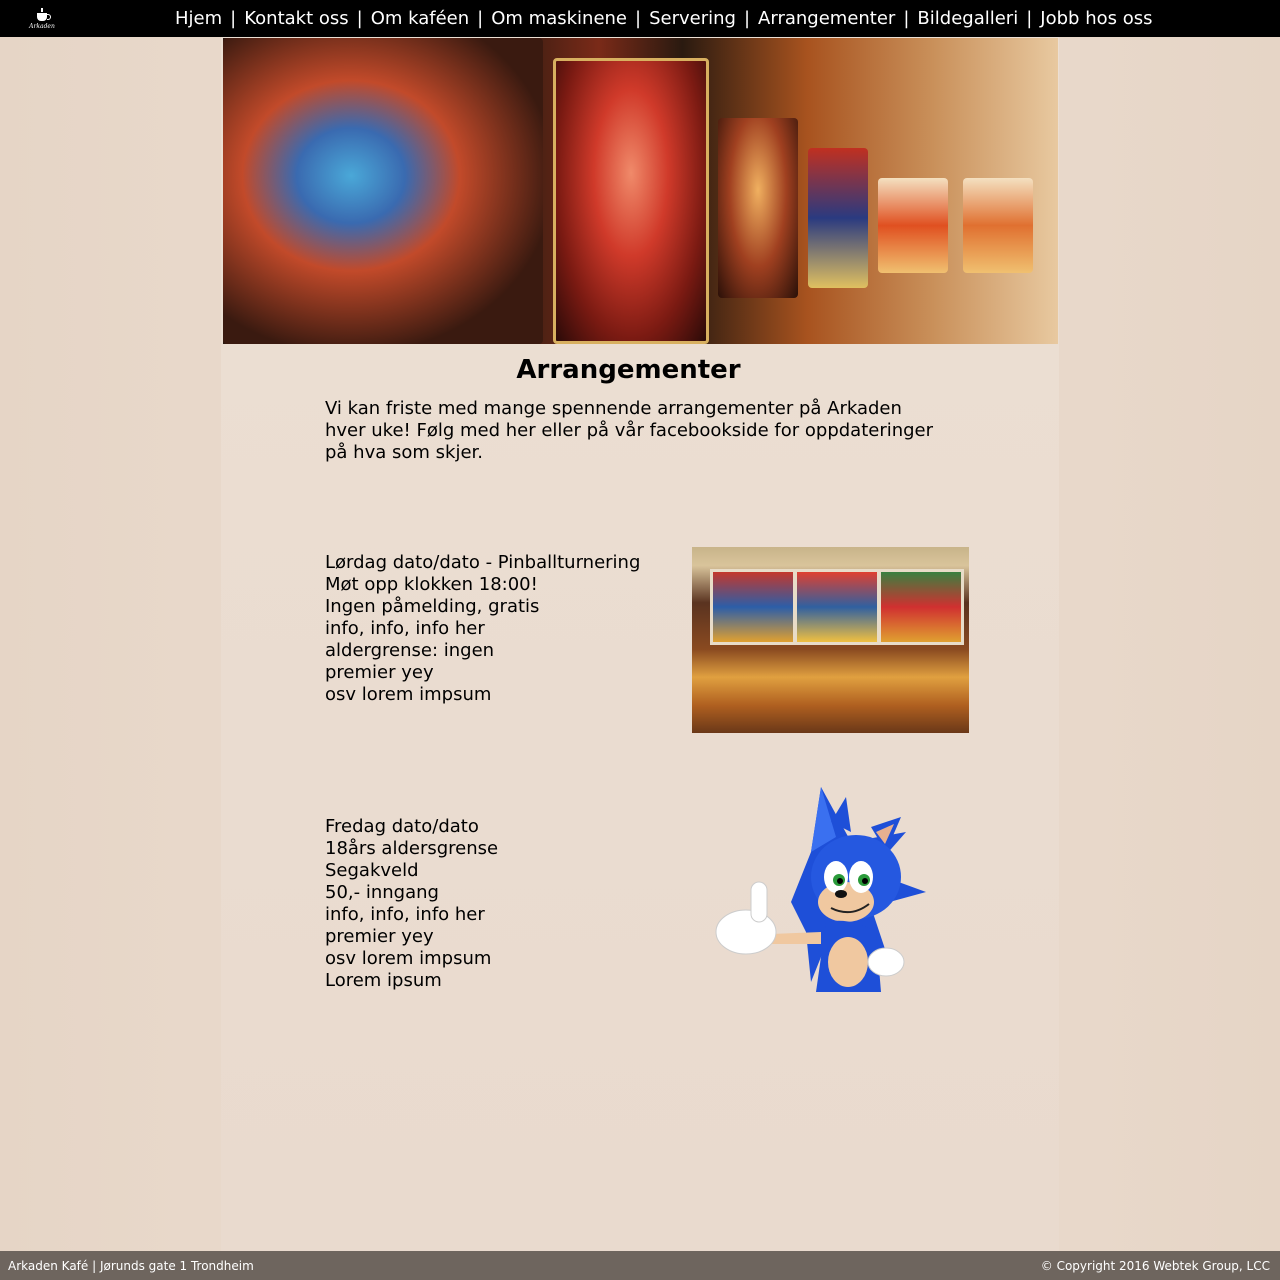 Image resolution: width=1280 pixels, height=1280 pixels. Describe the element at coordinates (820, 889) in the screenshot. I see `sonic-mascot-image` at that location.